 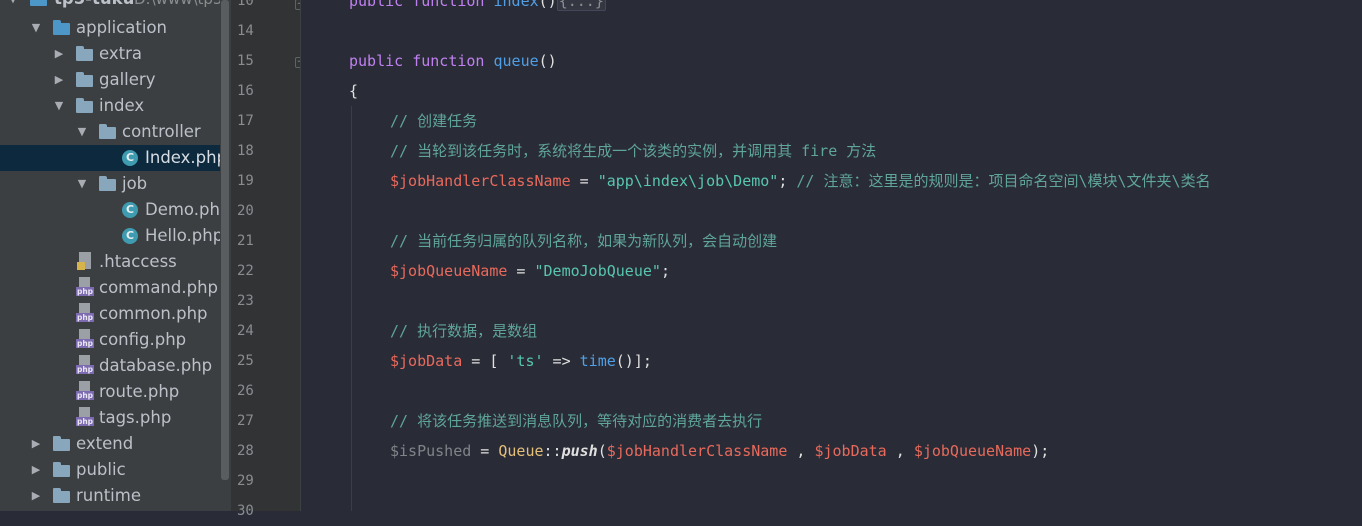 I want to click on tree-item-common-php: php common.php, so click(x=110, y=314).